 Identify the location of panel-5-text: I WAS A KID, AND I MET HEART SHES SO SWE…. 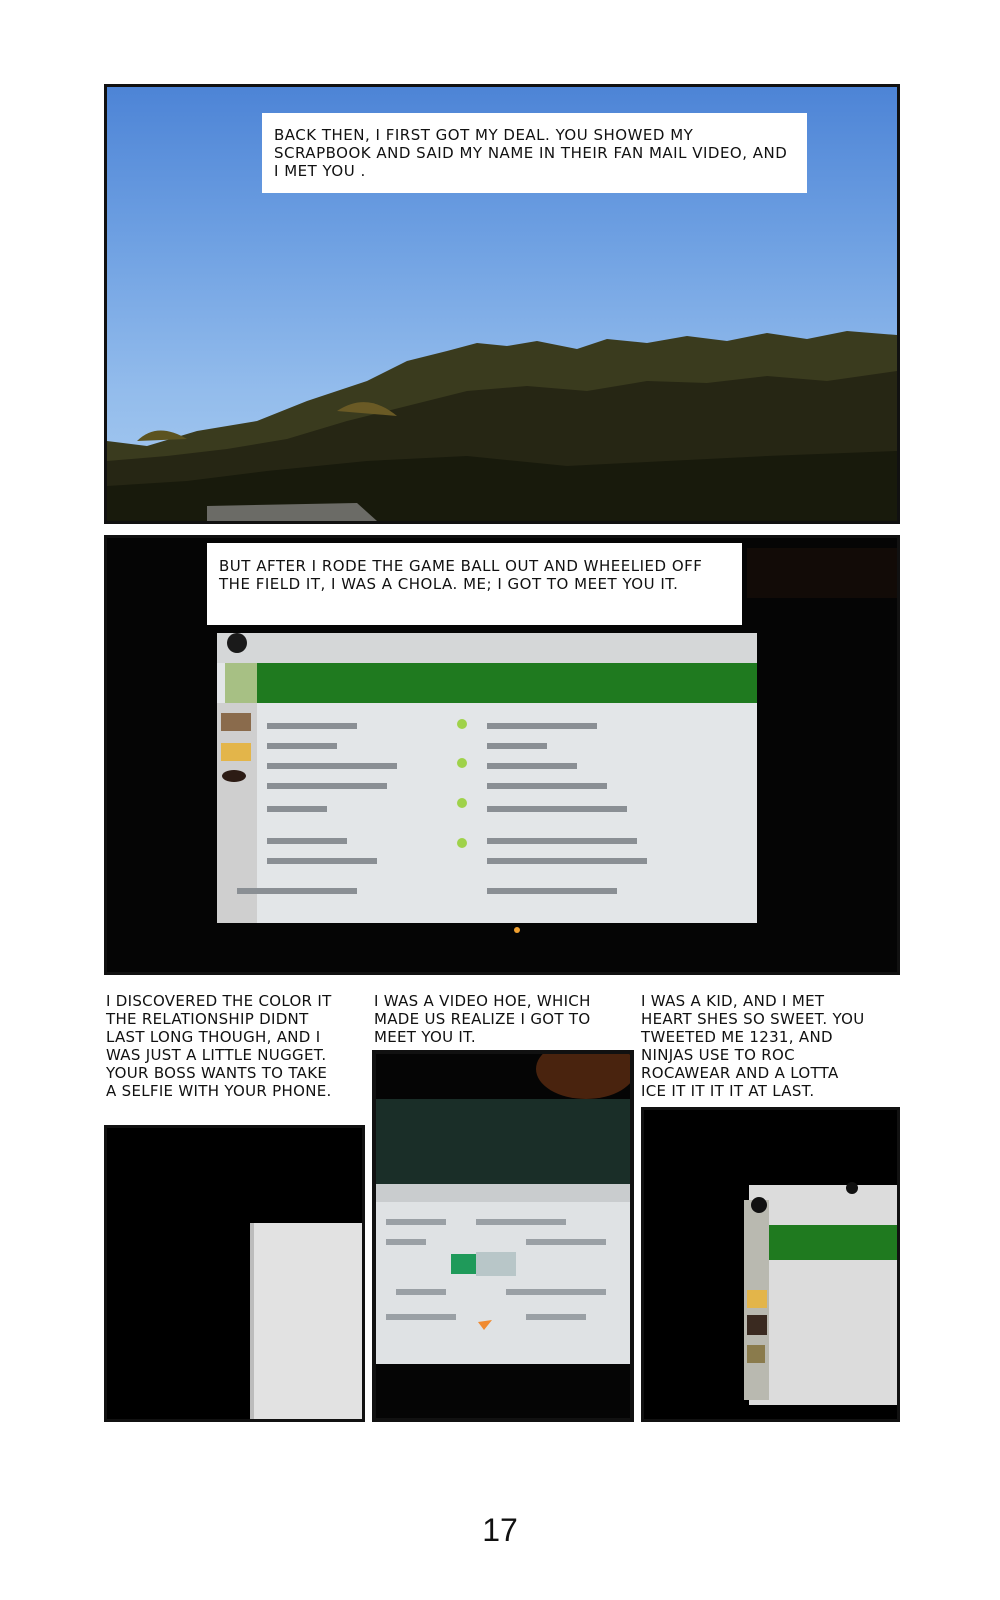
(753, 1046).